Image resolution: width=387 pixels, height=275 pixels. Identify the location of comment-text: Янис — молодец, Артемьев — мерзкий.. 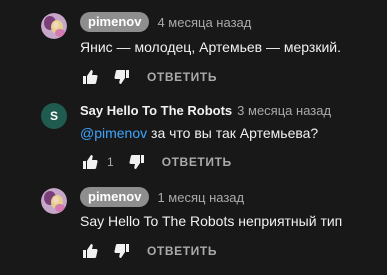
(210, 47).